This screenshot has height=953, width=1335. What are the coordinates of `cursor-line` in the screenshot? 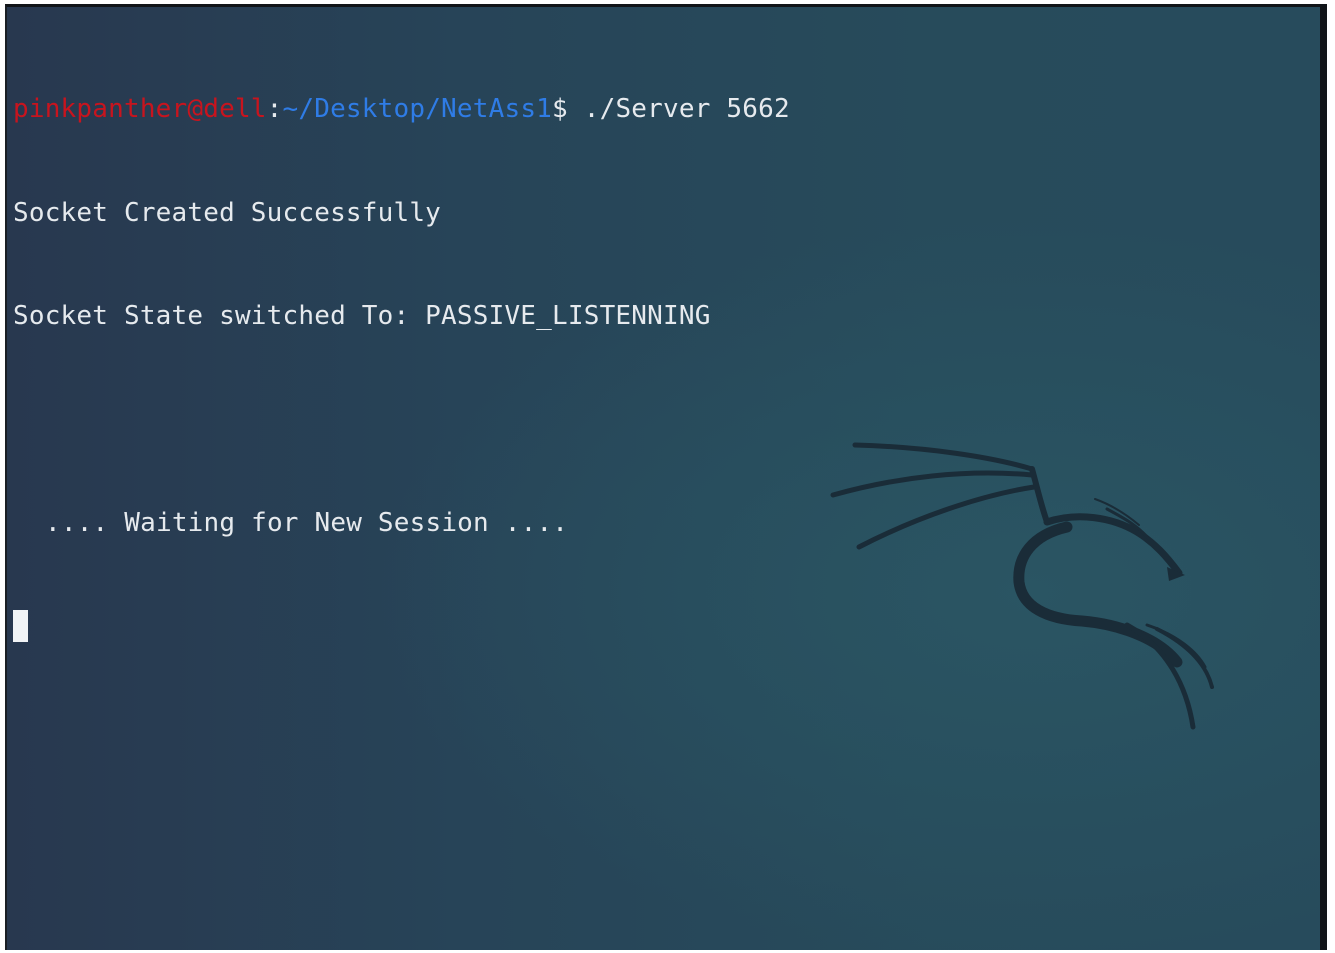 It's located at (401, 627).